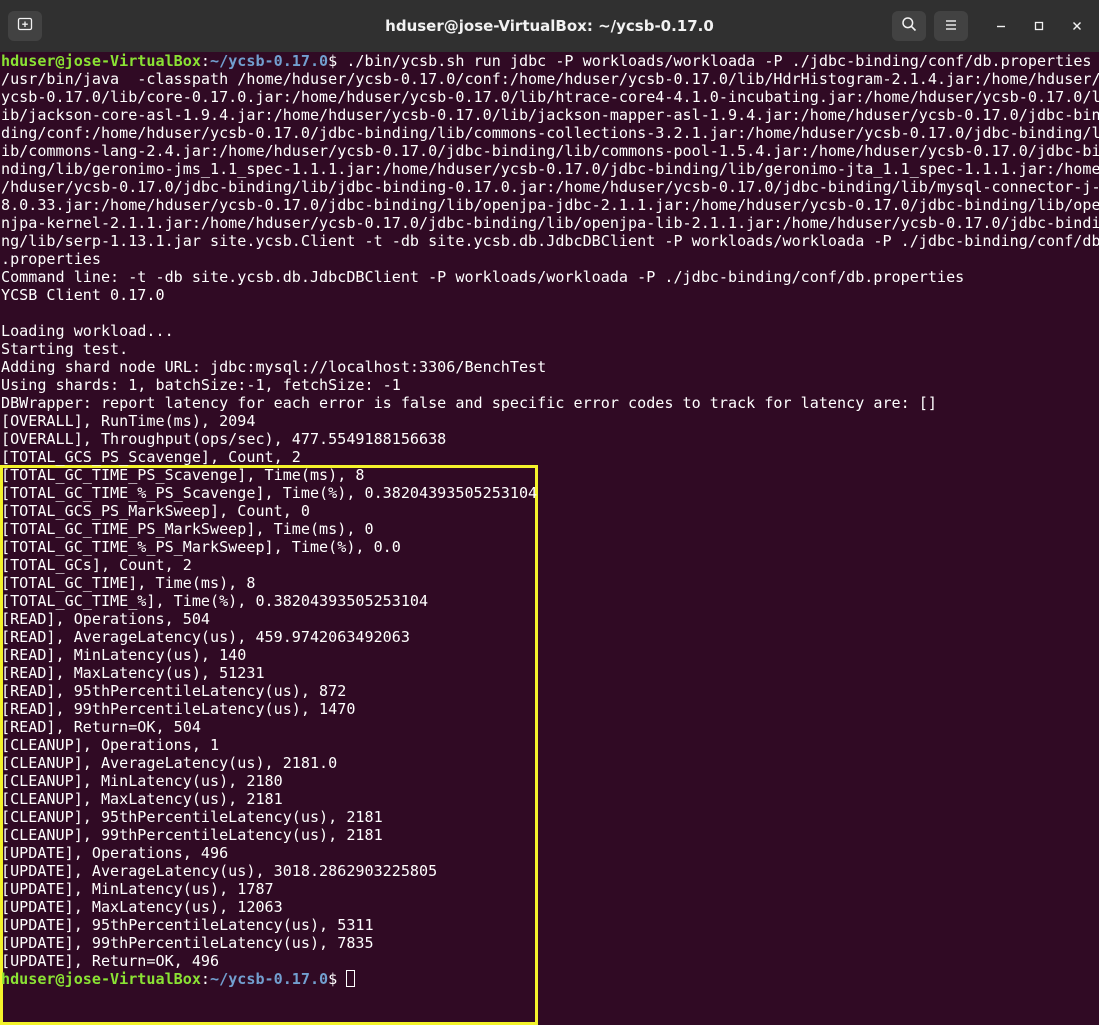 The image size is (1099, 1025). I want to click on search-icon, so click(909, 26).